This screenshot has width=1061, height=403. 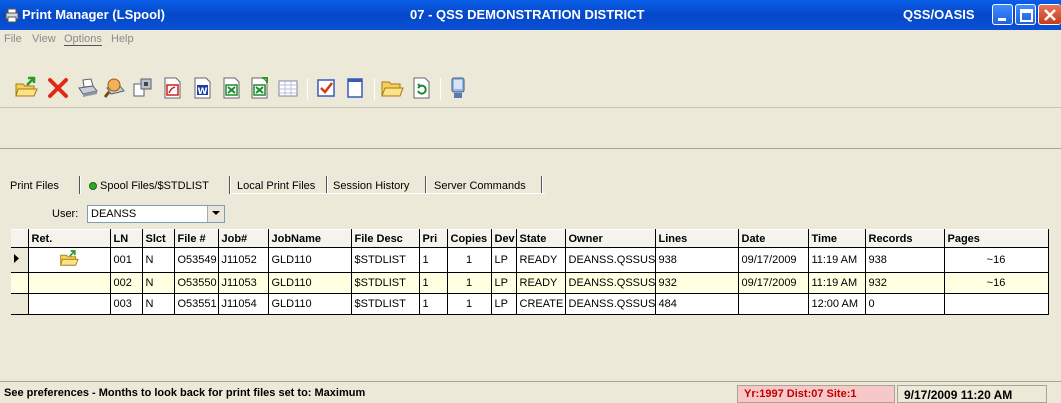 I want to click on properties-icon, so click(x=143, y=88).